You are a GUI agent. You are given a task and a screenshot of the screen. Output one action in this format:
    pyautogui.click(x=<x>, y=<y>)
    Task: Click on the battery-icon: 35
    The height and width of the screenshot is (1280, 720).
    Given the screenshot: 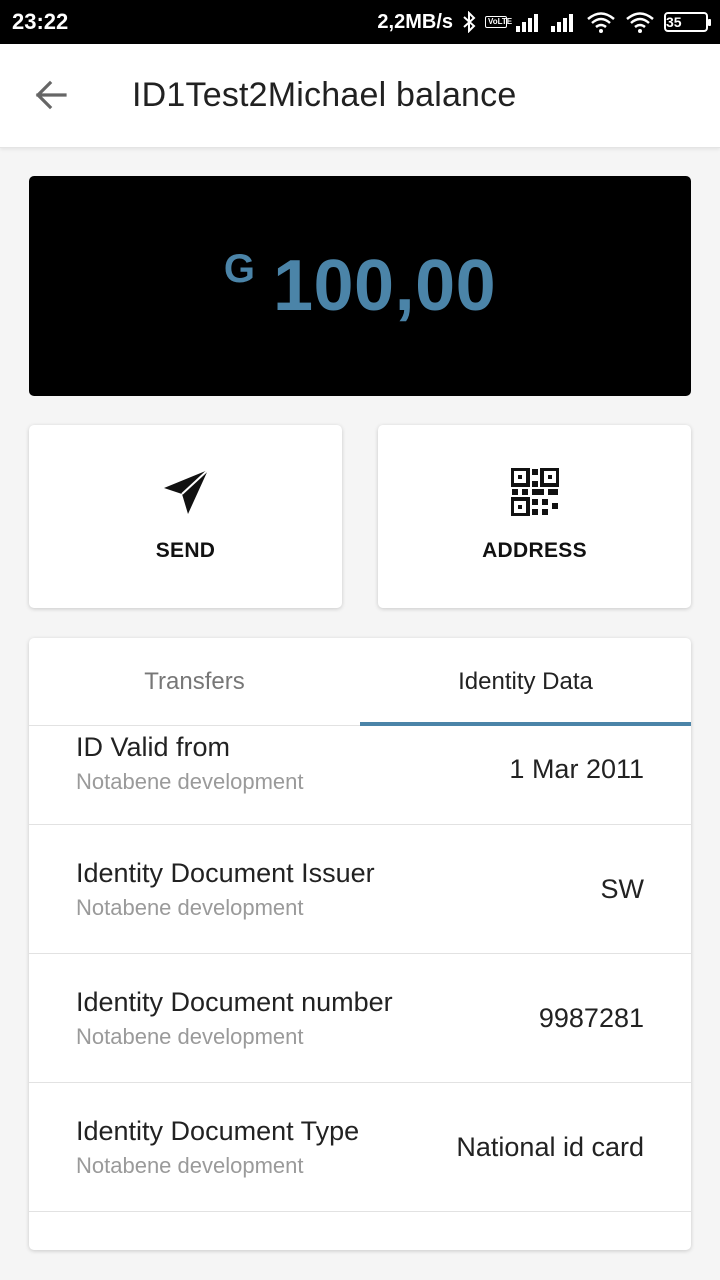 What is the action you would take?
    pyautogui.click(x=687, y=22)
    